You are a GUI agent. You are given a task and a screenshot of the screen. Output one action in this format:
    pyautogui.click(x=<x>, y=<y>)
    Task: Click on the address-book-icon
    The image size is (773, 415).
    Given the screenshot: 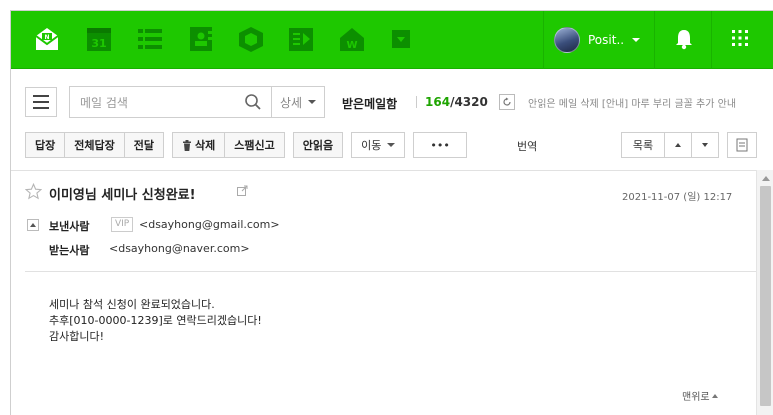 What is the action you would take?
    pyautogui.click(x=201, y=39)
    